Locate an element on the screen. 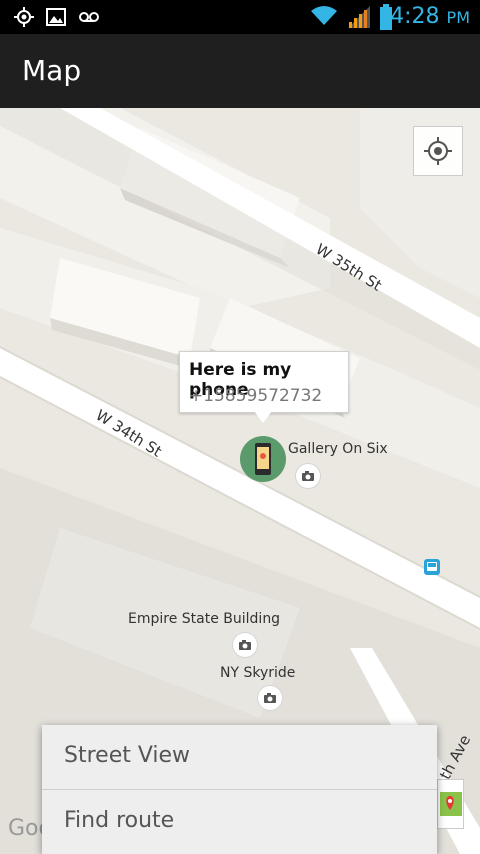 Image resolution: width=480 pixels, height=854 pixels. menu-item-label: Street View is located at coordinates (127, 755).